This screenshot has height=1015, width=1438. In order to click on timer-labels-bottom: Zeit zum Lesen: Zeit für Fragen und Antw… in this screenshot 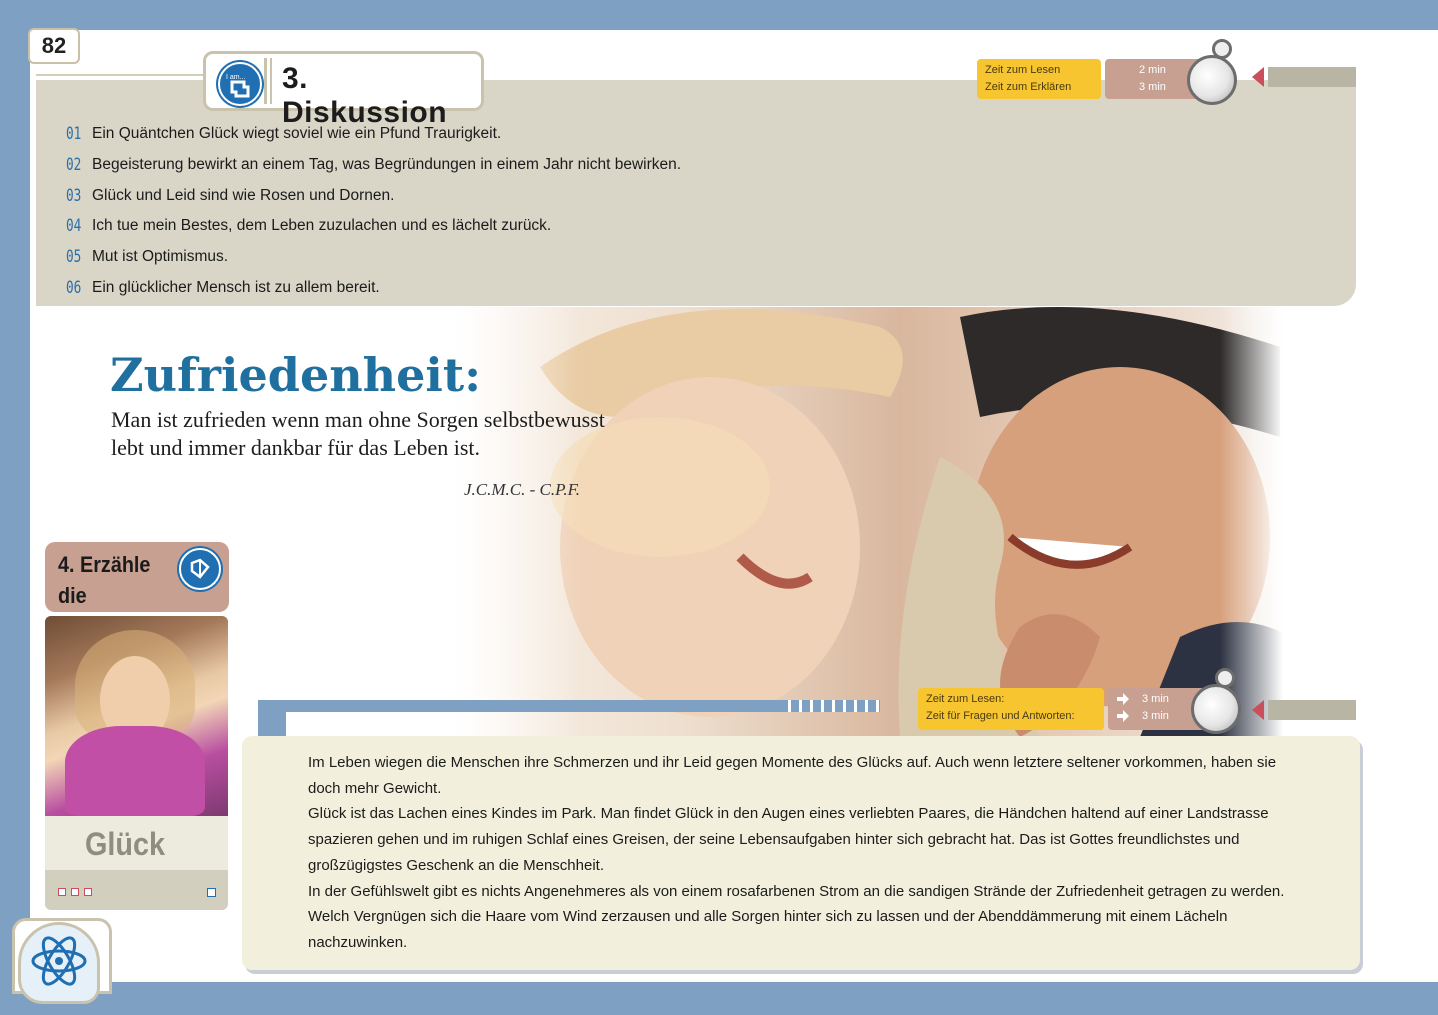, I will do `click(1011, 709)`.